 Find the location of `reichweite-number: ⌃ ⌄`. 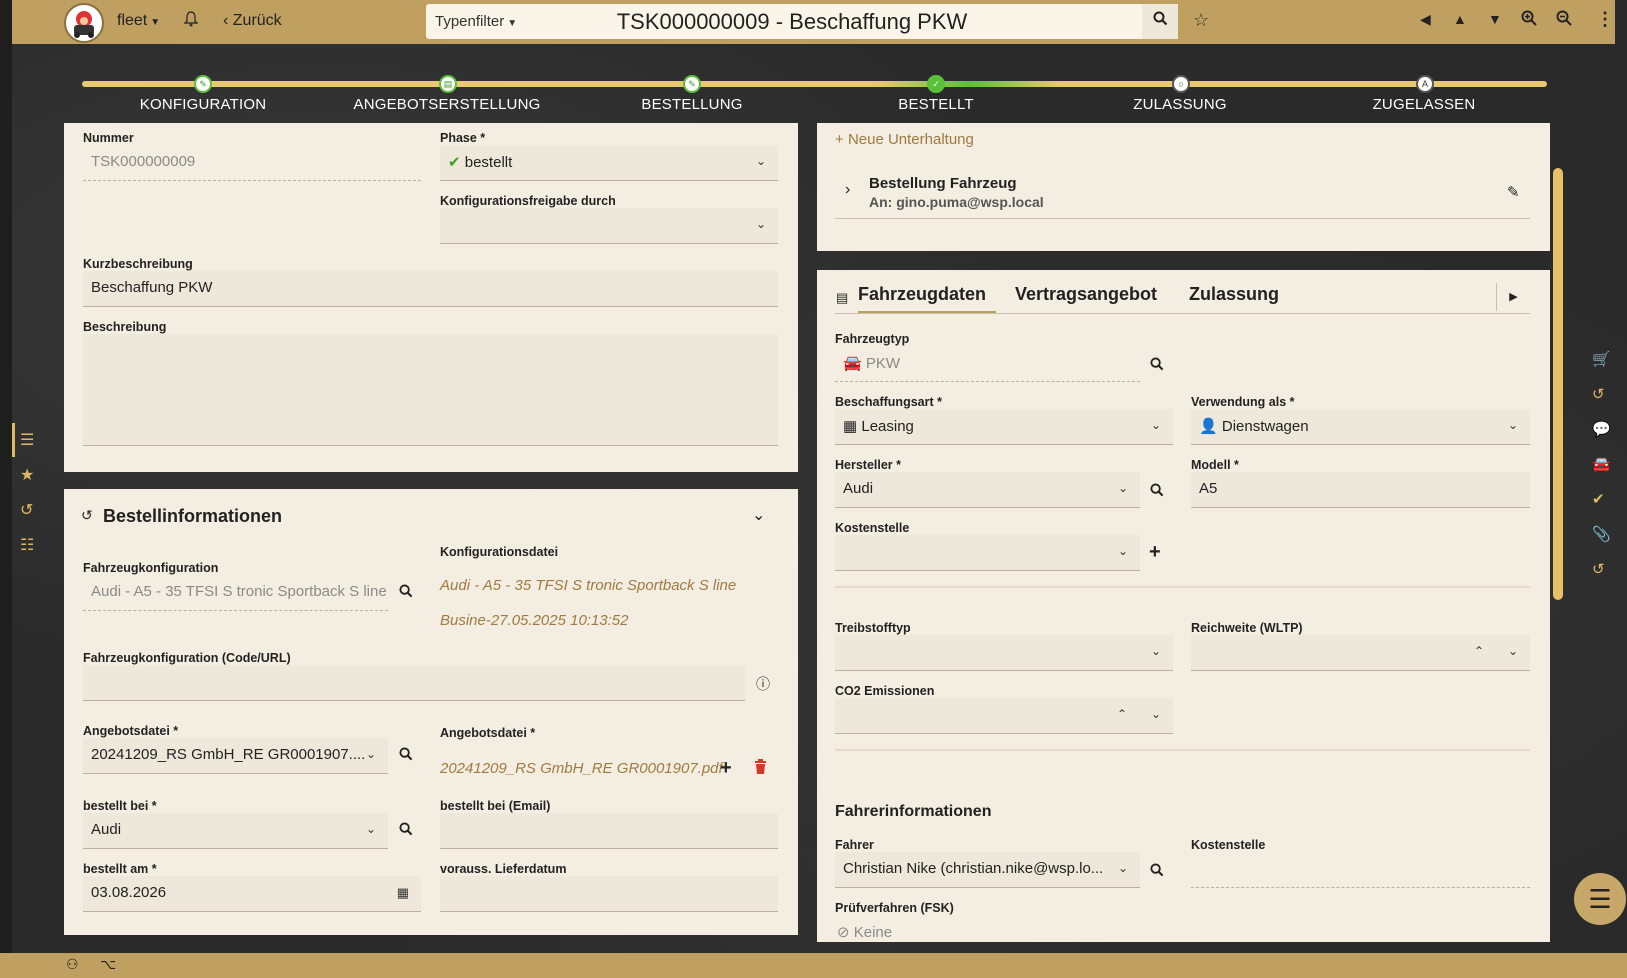

reichweite-number: ⌃ ⌄ is located at coordinates (1360, 653).